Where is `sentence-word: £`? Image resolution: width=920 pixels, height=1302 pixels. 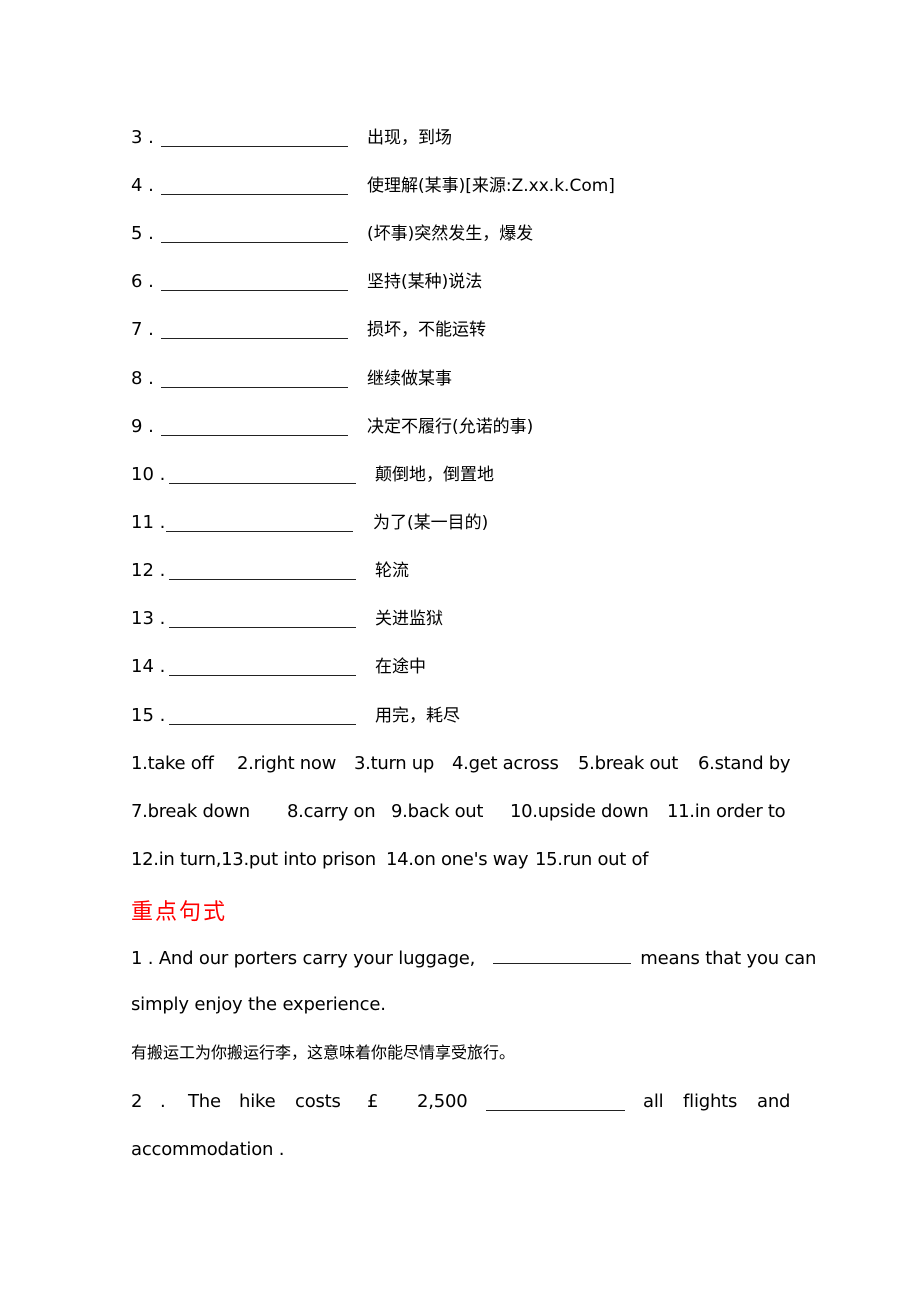 sentence-word: £ is located at coordinates (373, 1101).